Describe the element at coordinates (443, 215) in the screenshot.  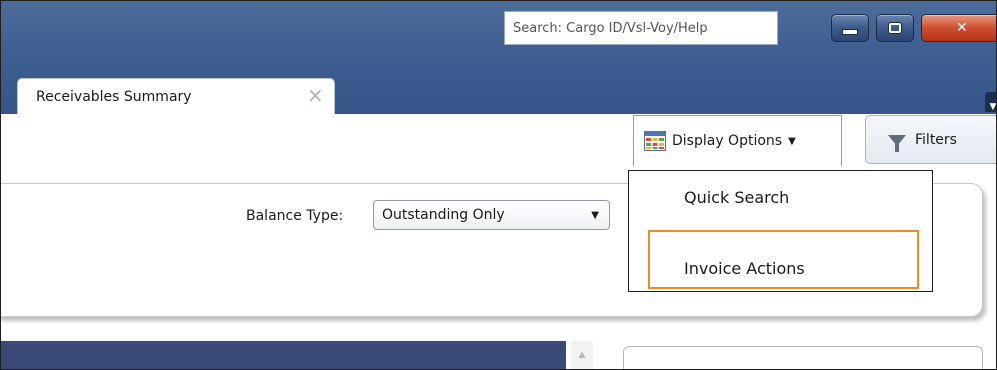
I see `balance-type-value: Outstanding Only` at that location.